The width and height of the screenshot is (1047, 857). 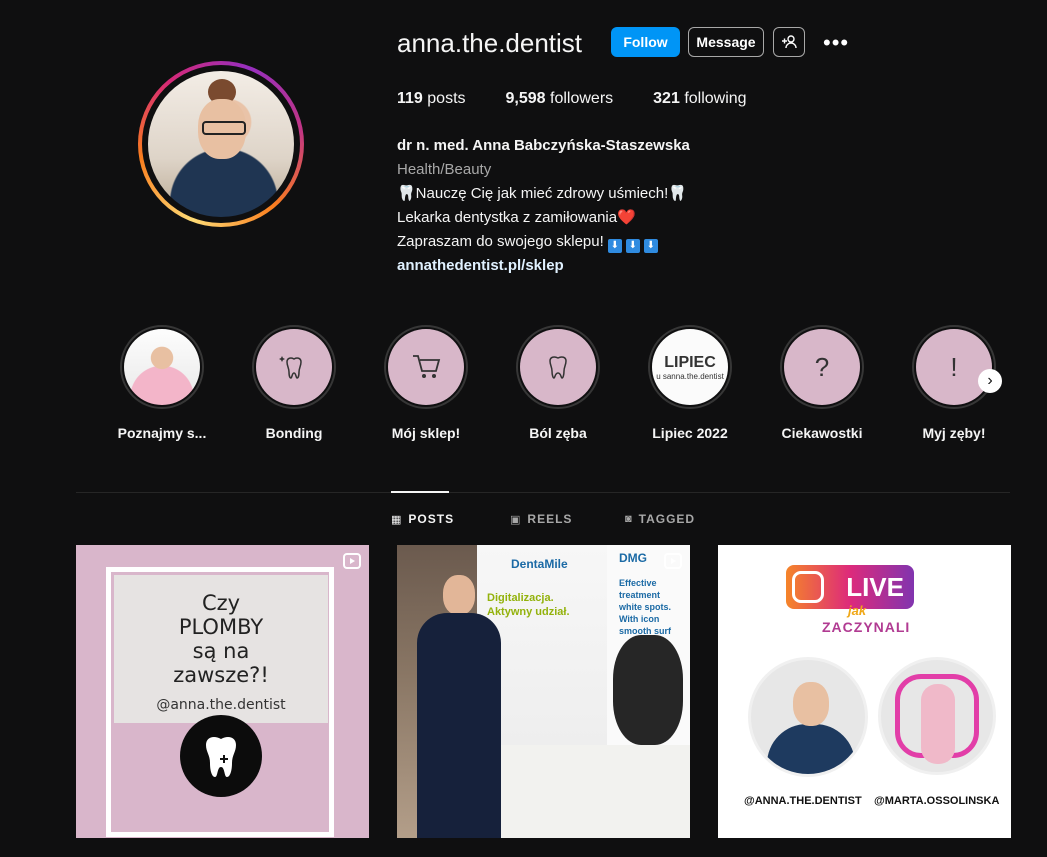 I want to click on tooth-icon, so click(x=558, y=367).